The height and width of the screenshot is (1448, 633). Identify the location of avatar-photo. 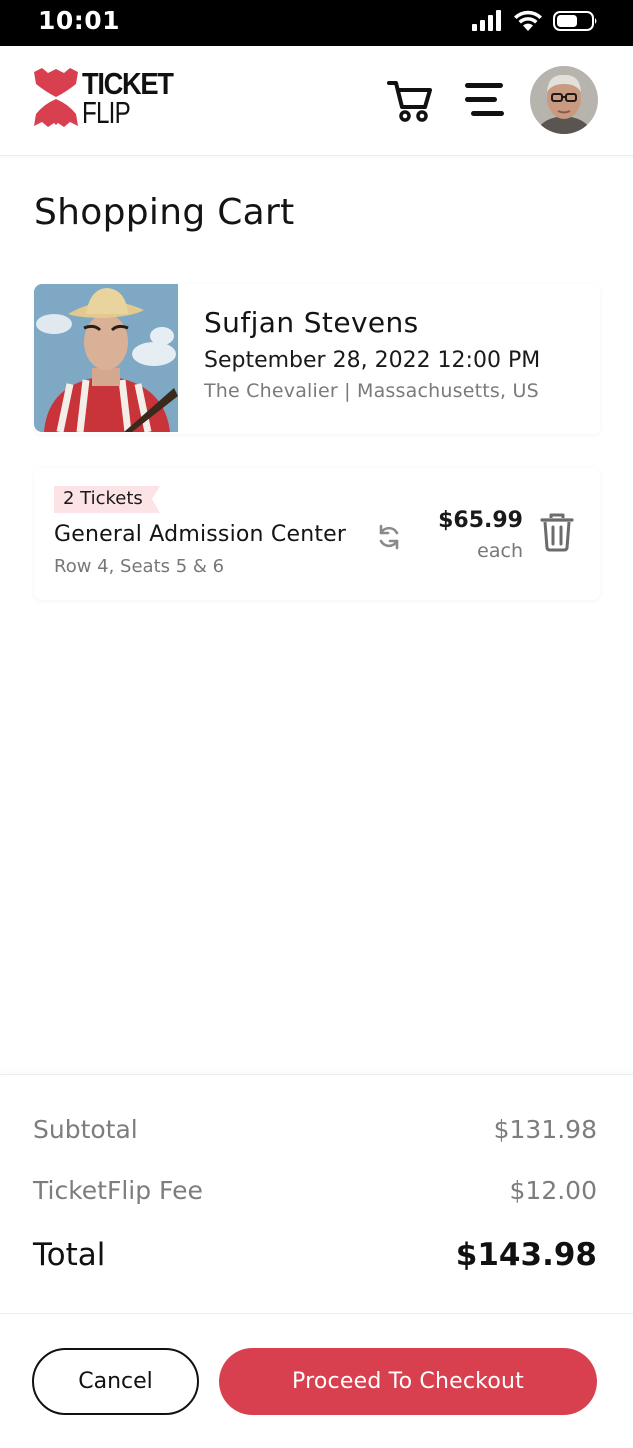
(564, 100).